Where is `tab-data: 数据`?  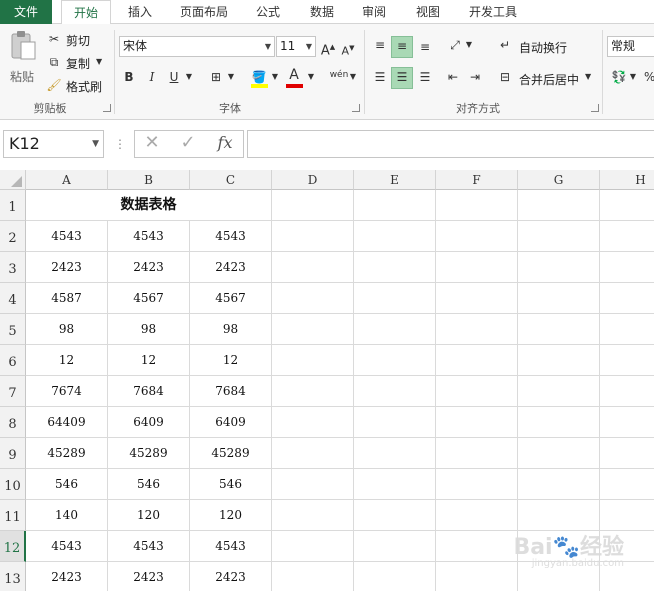 tab-data: 数据 is located at coordinates (322, 12).